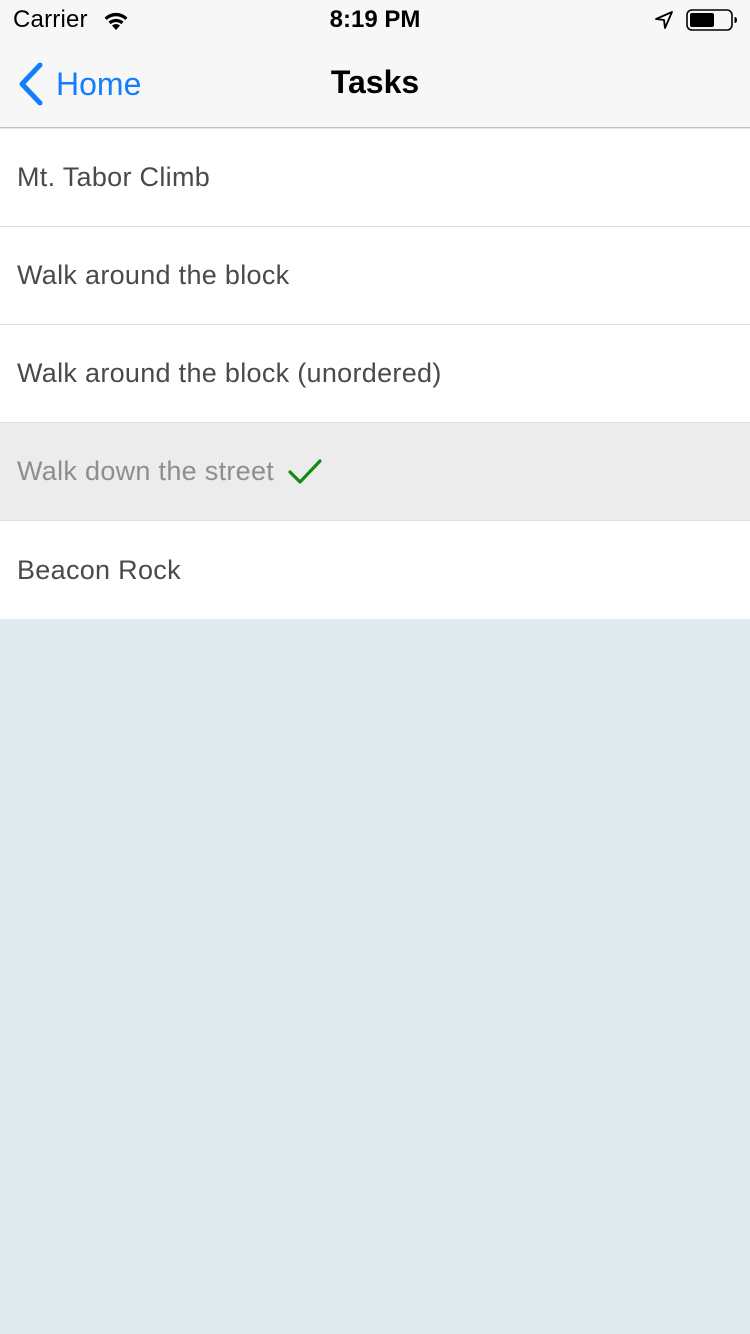  What do you see at coordinates (153, 275) in the screenshot?
I see `task-label: Walk around the block` at bounding box center [153, 275].